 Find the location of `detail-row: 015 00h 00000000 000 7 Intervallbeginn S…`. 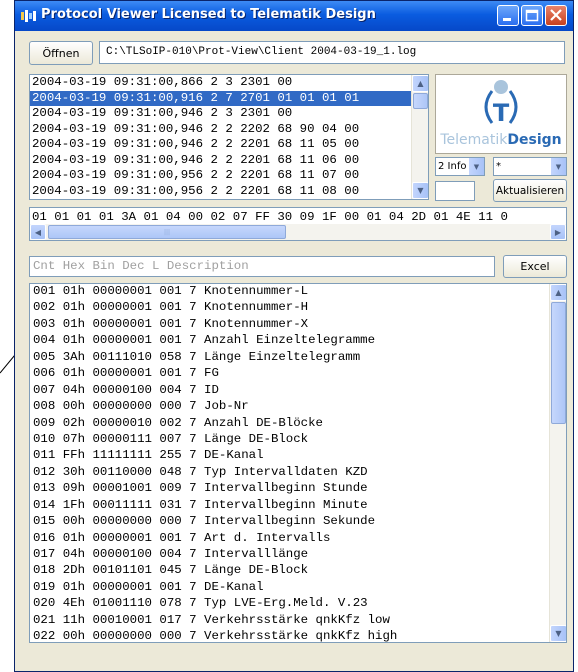

detail-row: 015 00h 00000000 000 7 Intervallbeginn S… is located at coordinates (298, 522).